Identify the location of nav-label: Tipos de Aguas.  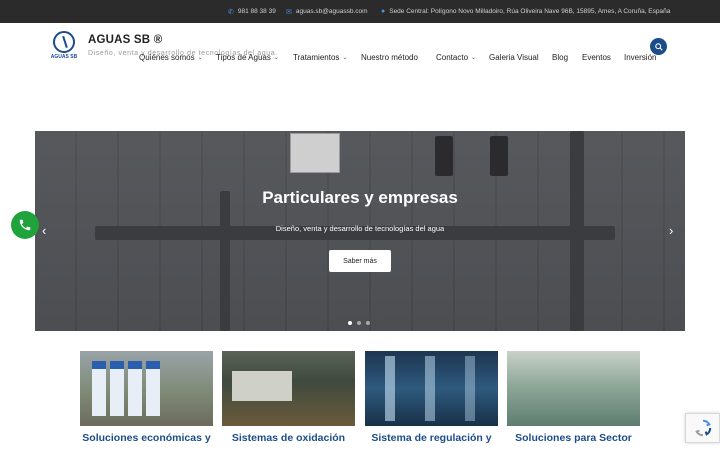
(243, 57).